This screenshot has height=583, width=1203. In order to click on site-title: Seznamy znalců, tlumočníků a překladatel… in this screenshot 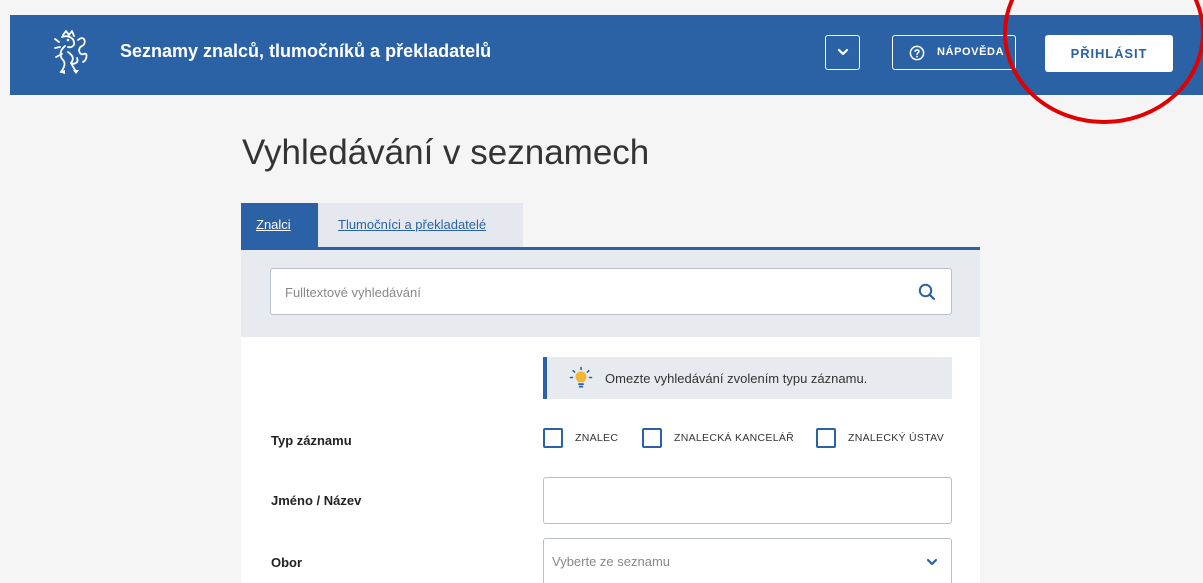, I will do `click(305, 51)`.